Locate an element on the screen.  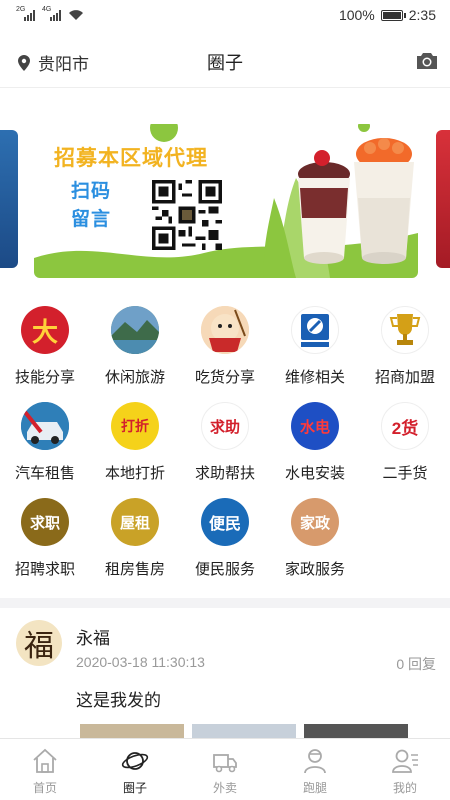
category-label: 租房售房 is located at coordinates (134, 569).